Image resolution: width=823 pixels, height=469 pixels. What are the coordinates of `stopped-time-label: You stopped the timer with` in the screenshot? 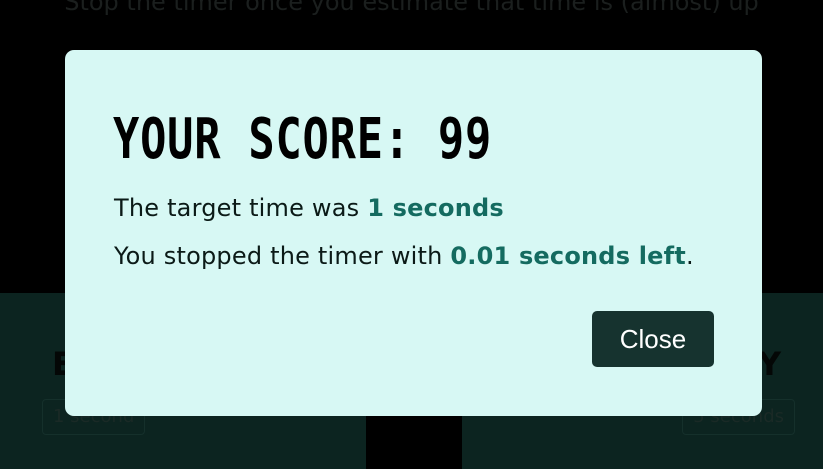 It's located at (282, 256).